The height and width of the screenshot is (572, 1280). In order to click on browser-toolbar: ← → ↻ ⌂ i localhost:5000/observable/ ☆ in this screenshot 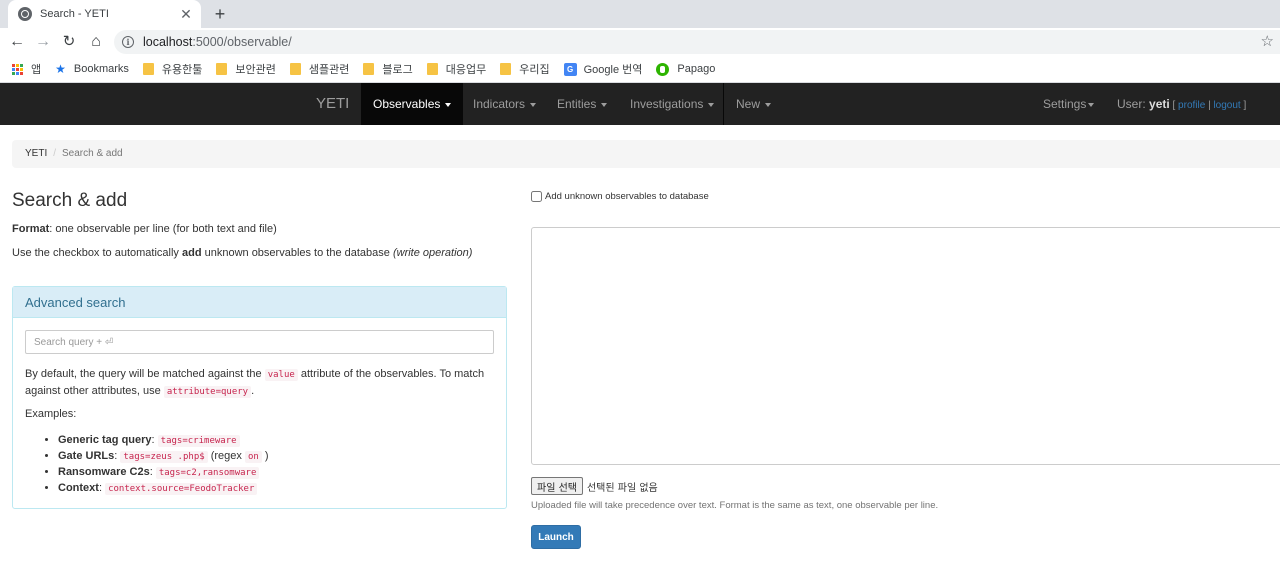, I will do `click(640, 42)`.